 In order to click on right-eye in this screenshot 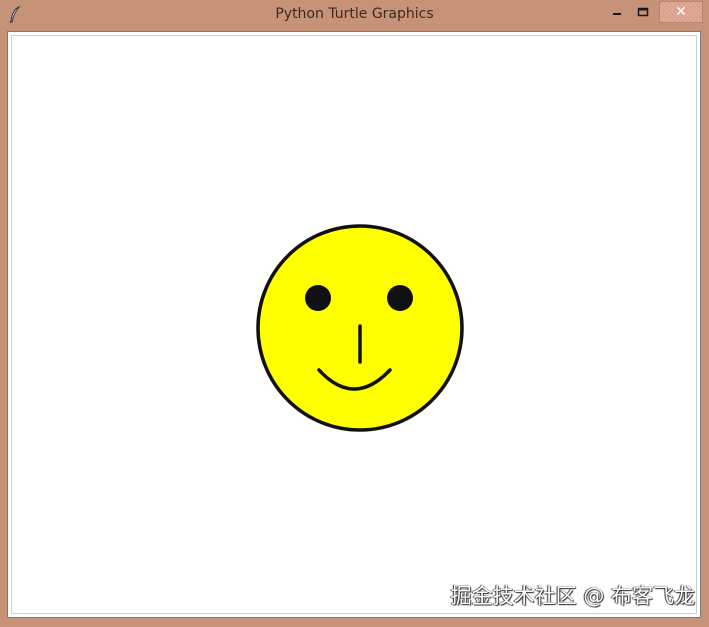, I will do `click(400, 298)`.